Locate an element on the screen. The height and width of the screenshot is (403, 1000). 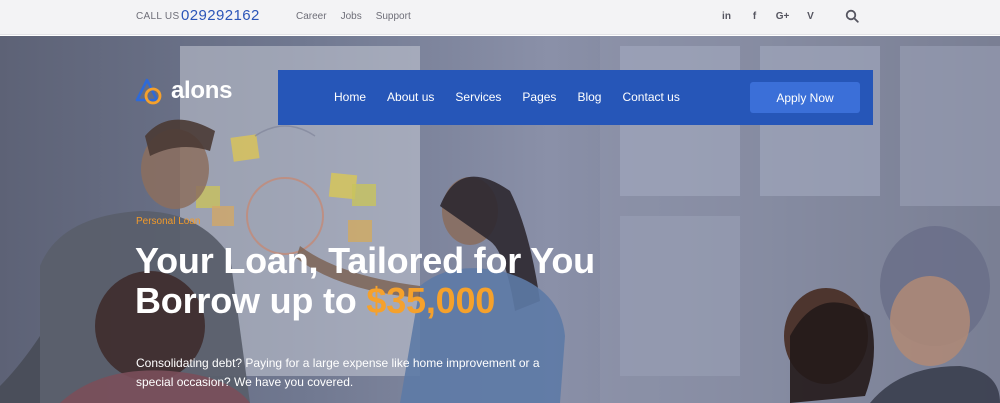
google-plus-icon: G+ is located at coordinates (782, 16).